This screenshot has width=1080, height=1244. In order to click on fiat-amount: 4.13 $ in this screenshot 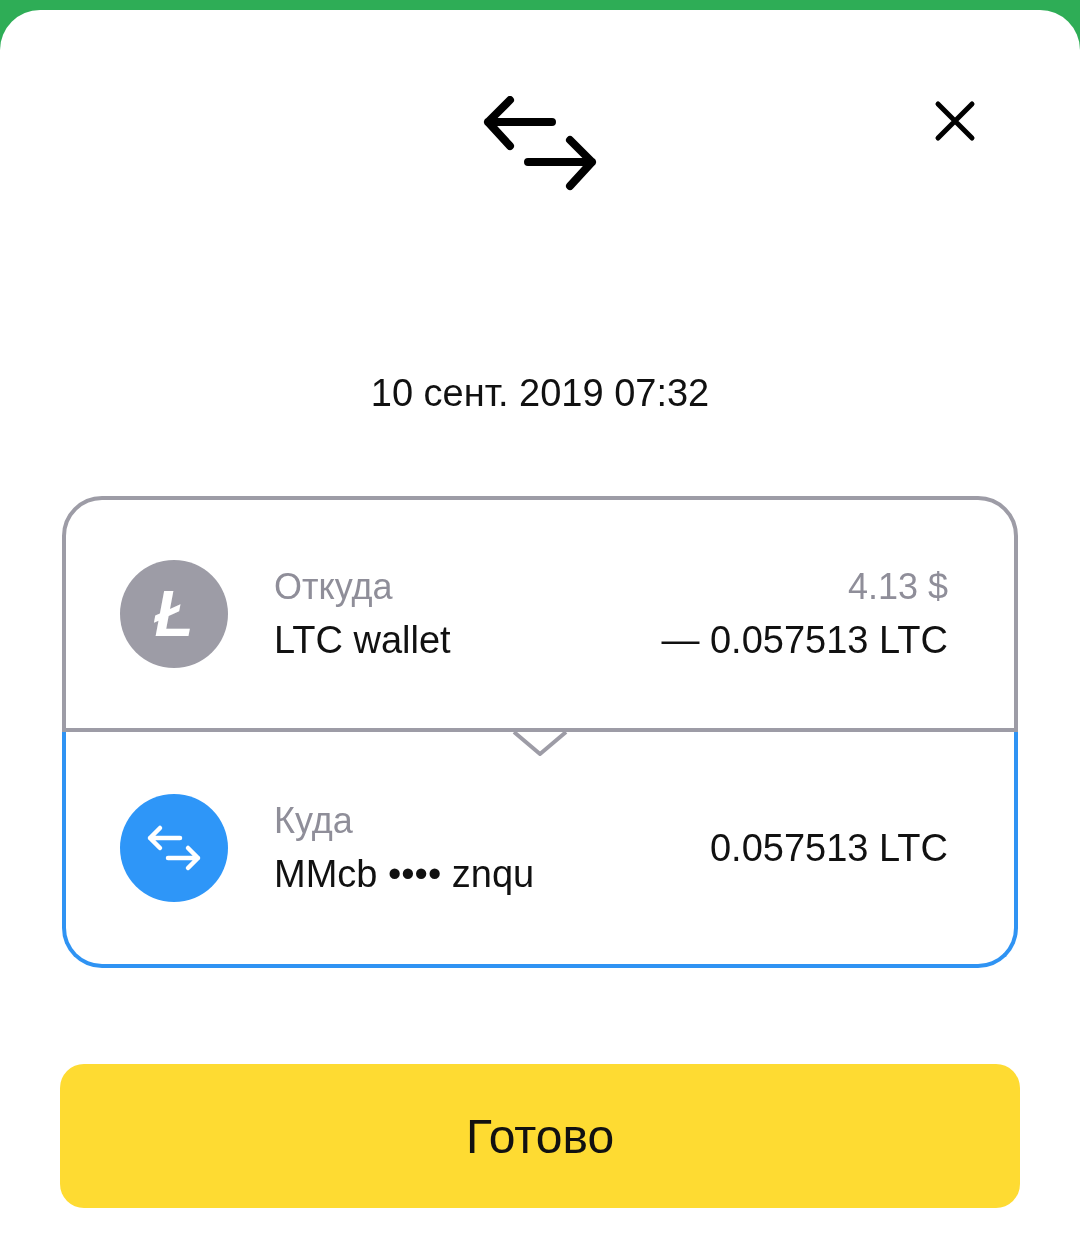, I will do `click(897, 587)`.